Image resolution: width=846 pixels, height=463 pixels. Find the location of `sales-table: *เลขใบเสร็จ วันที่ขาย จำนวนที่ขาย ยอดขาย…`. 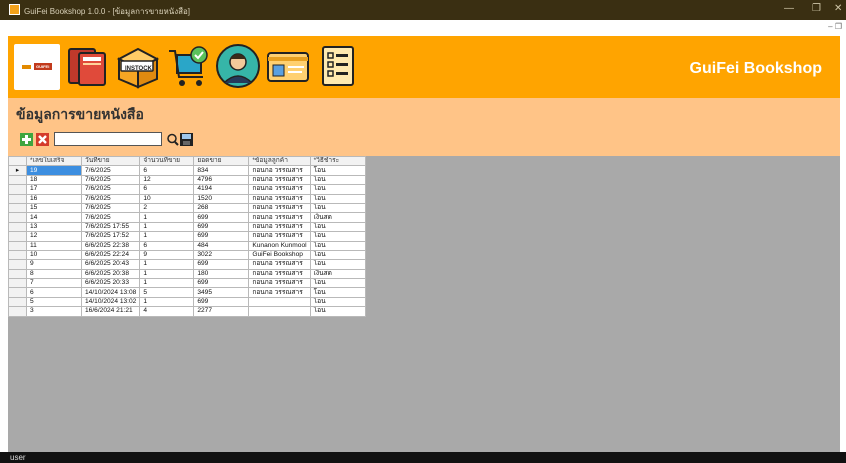

sales-table: *เลขใบเสร็จ วันที่ขาย จำนวนที่ขาย ยอดขาย… is located at coordinates (187, 236).